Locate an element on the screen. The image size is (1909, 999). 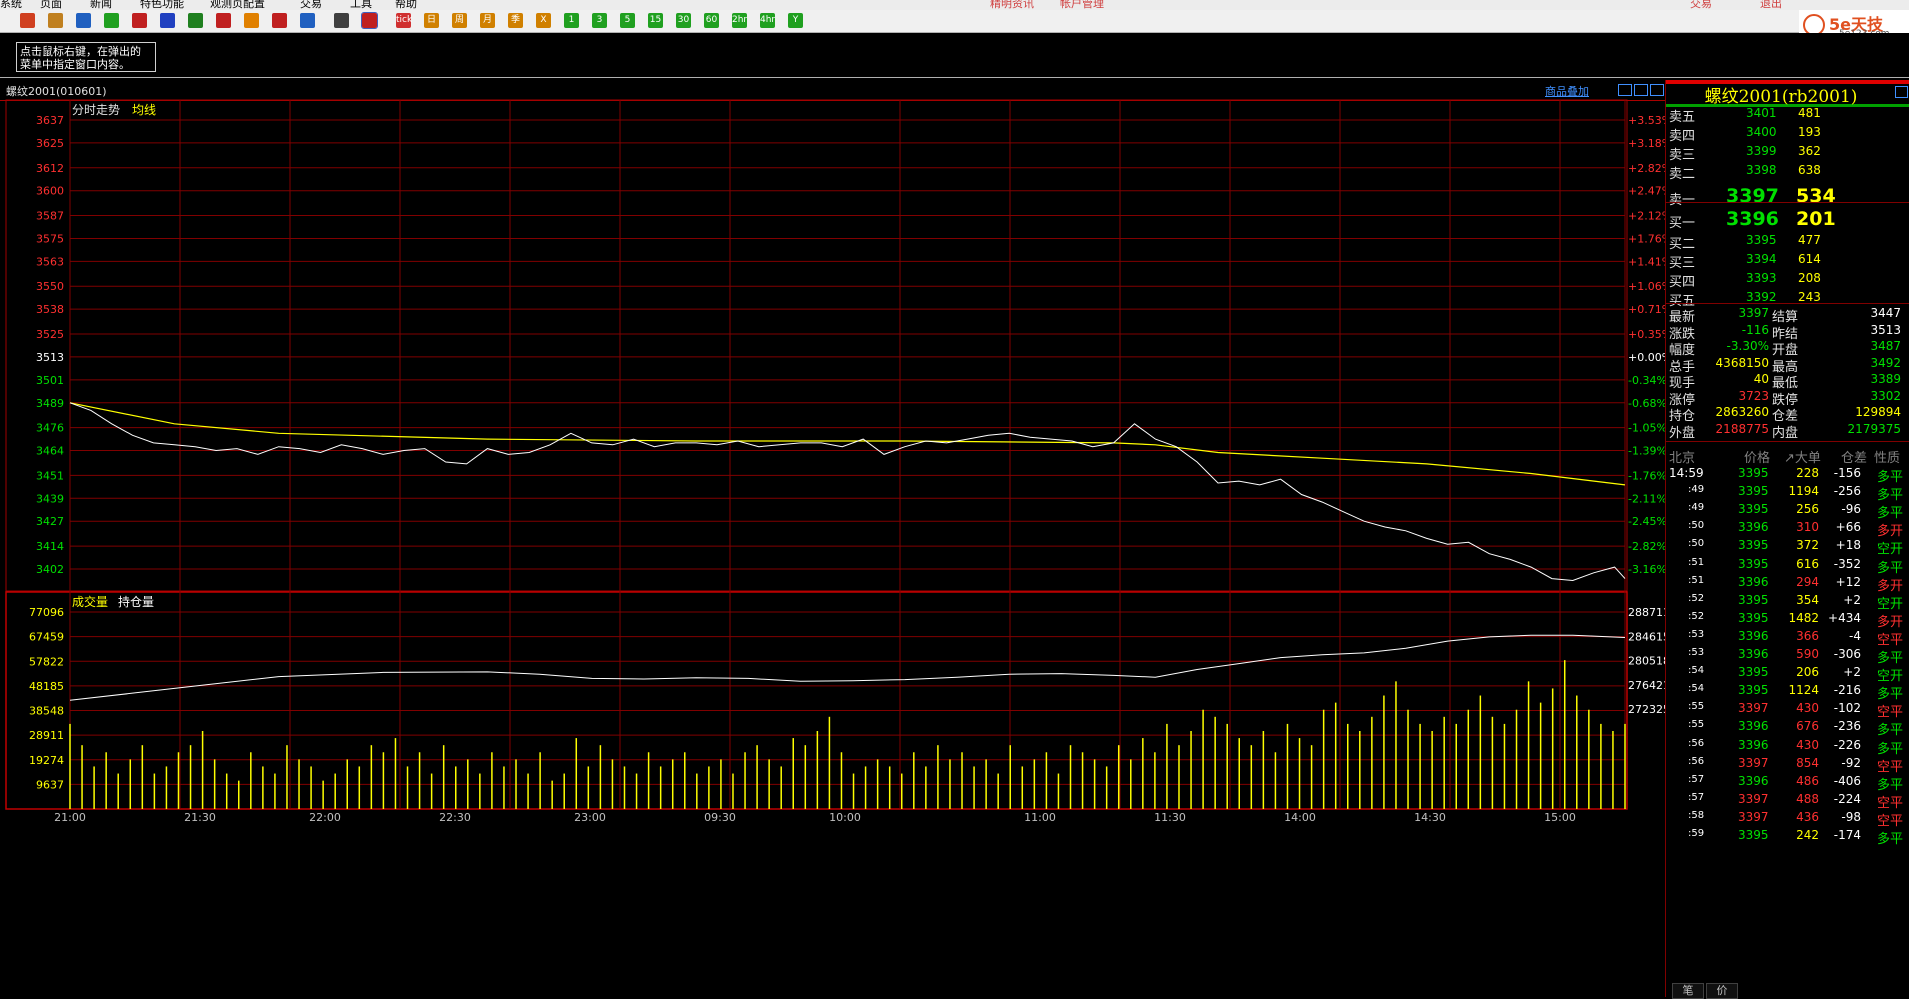
menu-item: 系统 is located at coordinates (11, 5).